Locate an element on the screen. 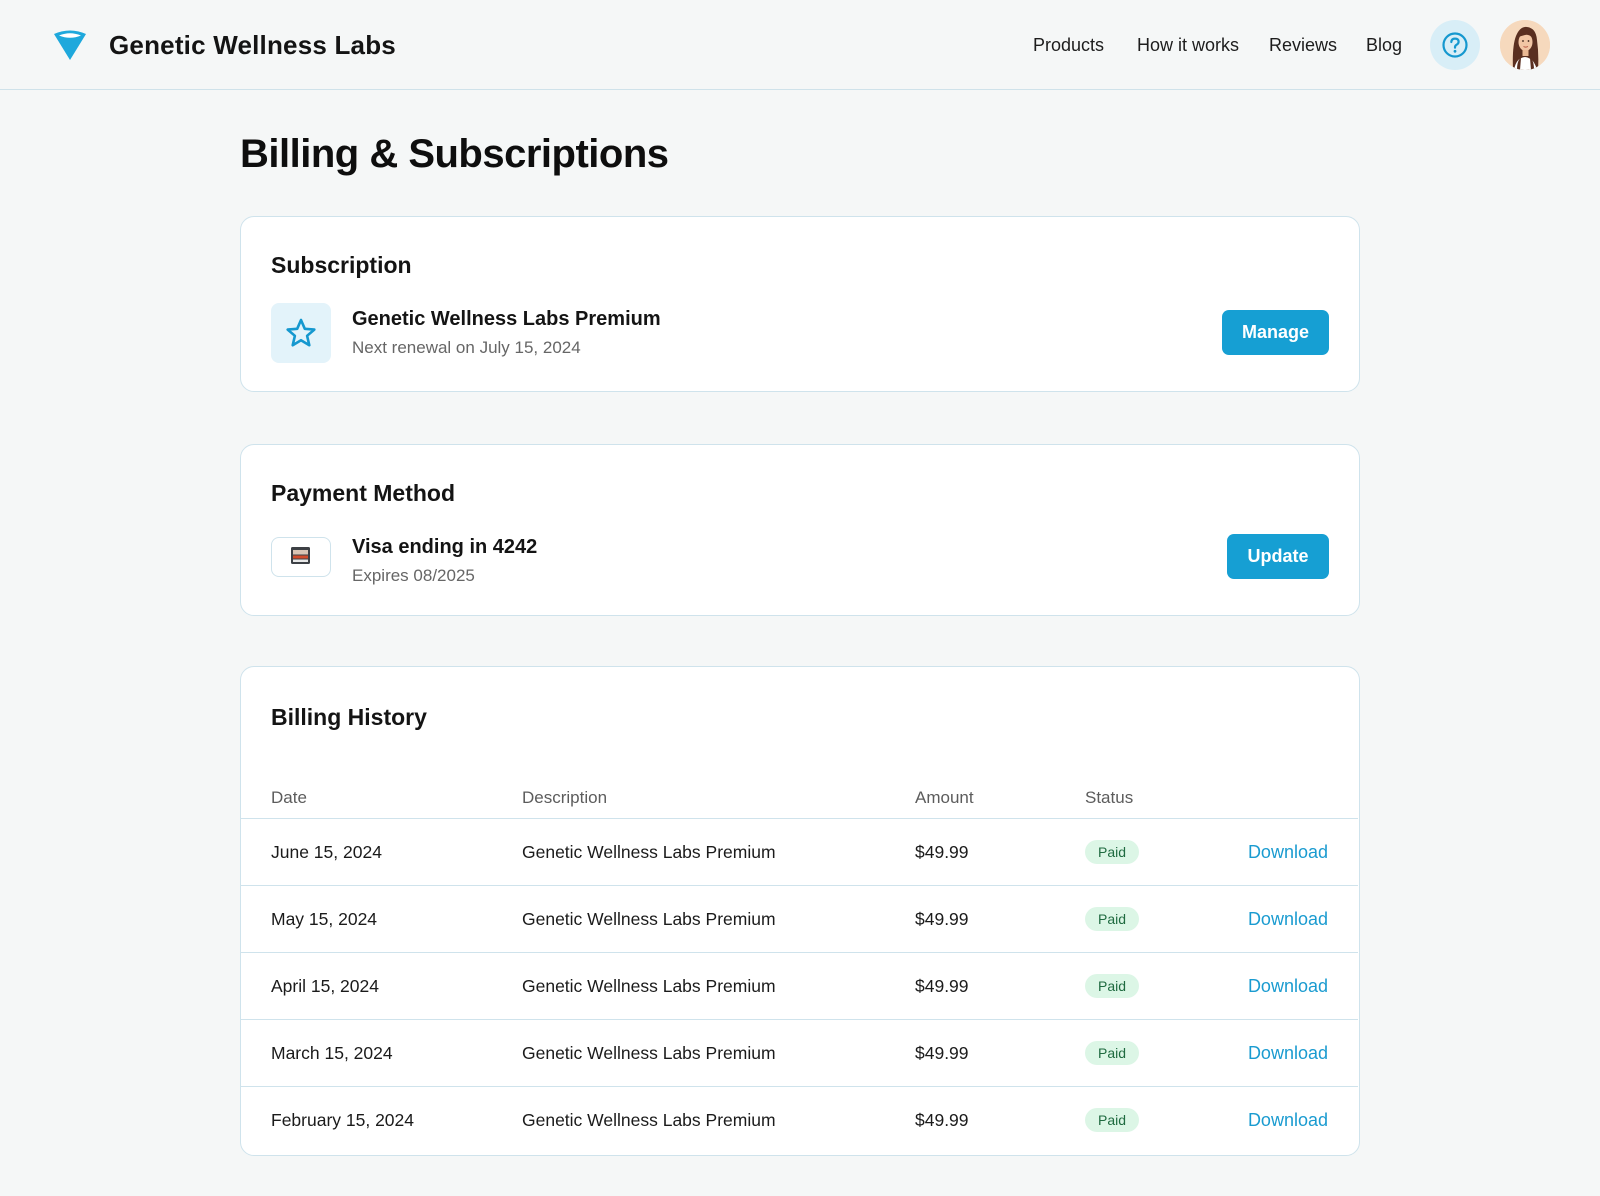  avatar-portrait-icon is located at coordinates (1525, 45).